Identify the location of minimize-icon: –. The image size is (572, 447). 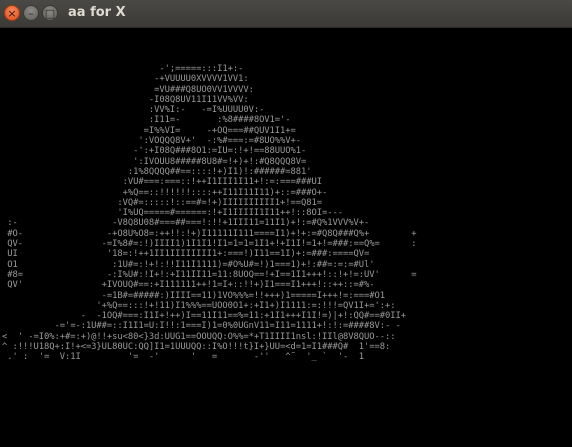
(31, 13).